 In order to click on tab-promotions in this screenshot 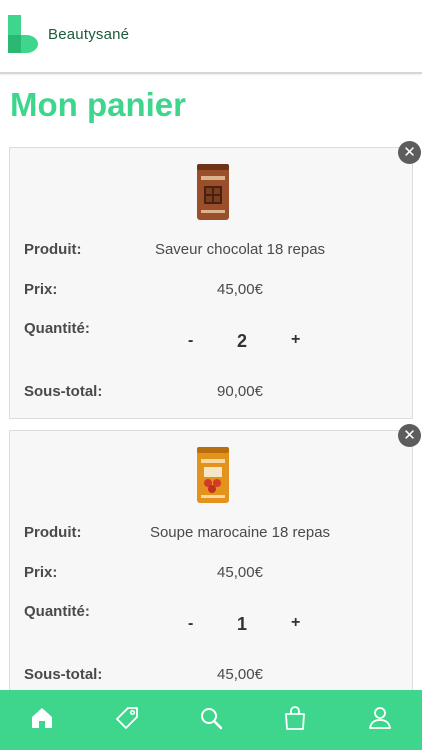, I will do `click(126, 720)`.